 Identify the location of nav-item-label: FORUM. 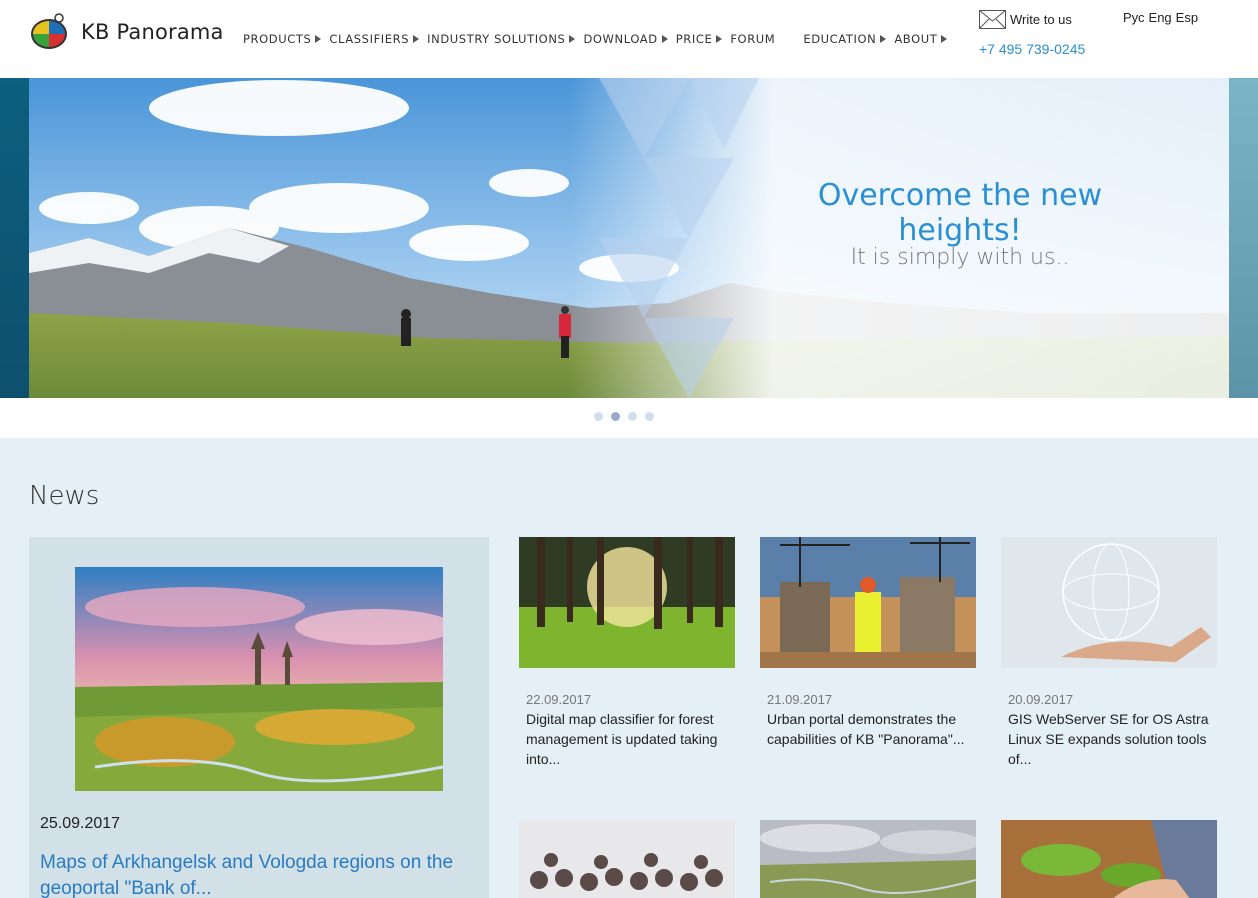
(753, 39).